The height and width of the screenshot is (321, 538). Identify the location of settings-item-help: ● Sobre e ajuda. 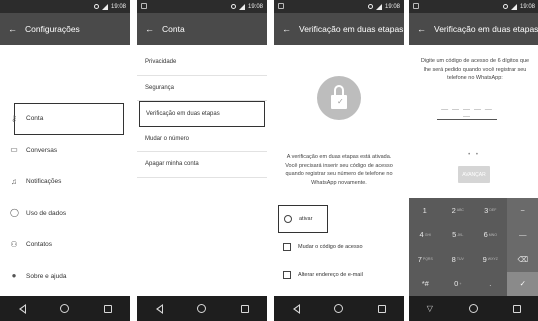
(65, 277).